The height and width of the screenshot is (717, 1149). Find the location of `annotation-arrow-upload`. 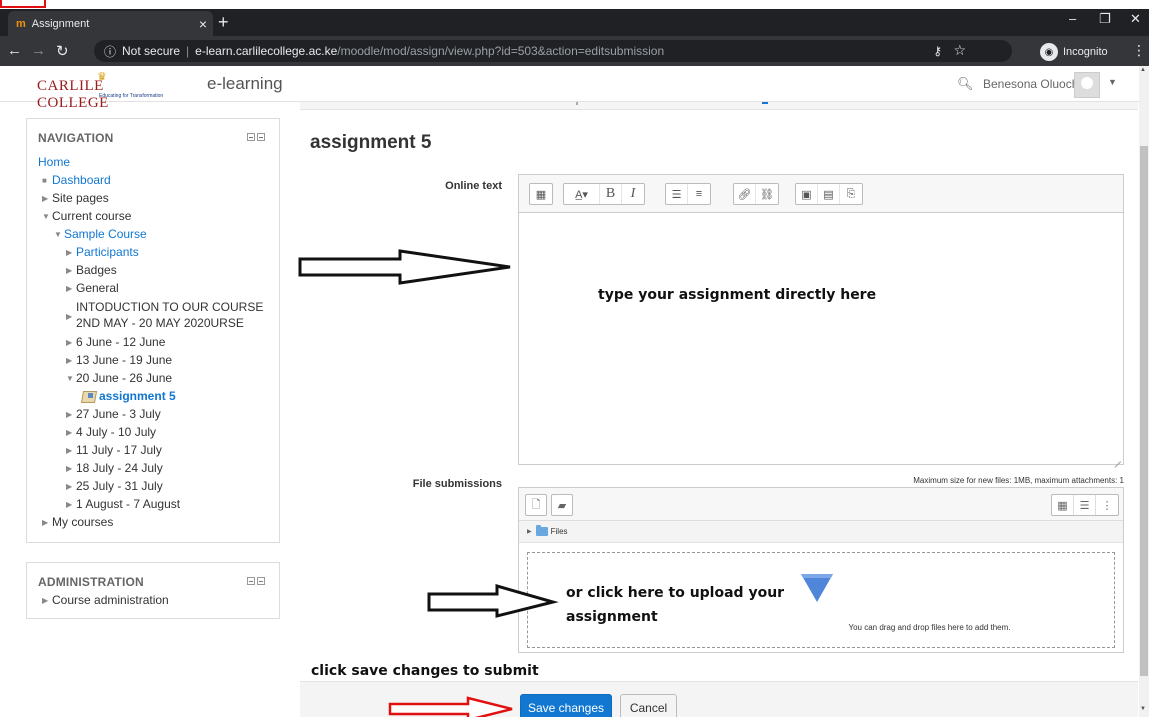

annotation-arrow-upload is located at coordinates (493, 601).